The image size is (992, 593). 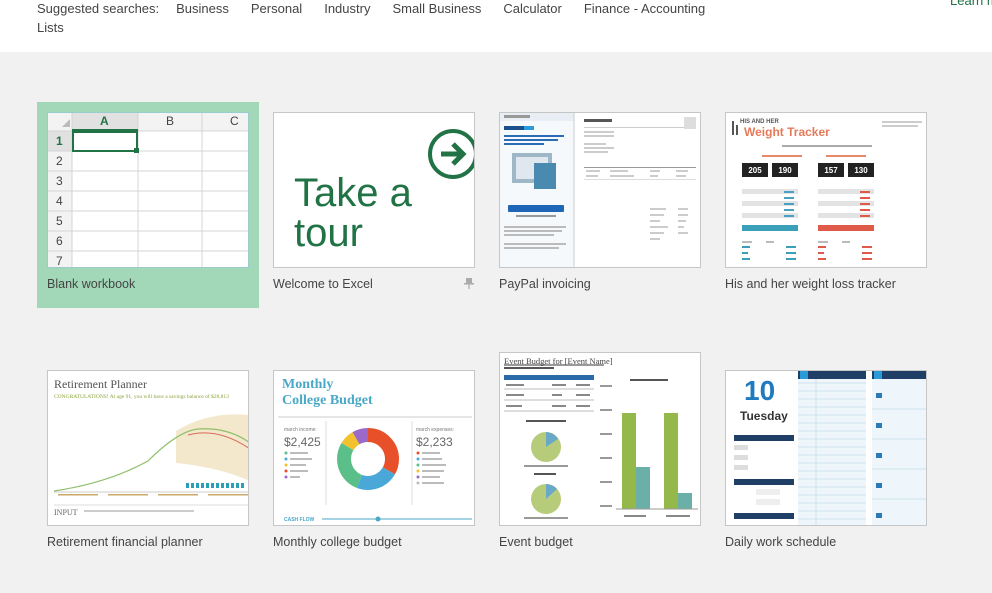 I want to click on template-caption: Blank workbook, so click(x=91, y=284).